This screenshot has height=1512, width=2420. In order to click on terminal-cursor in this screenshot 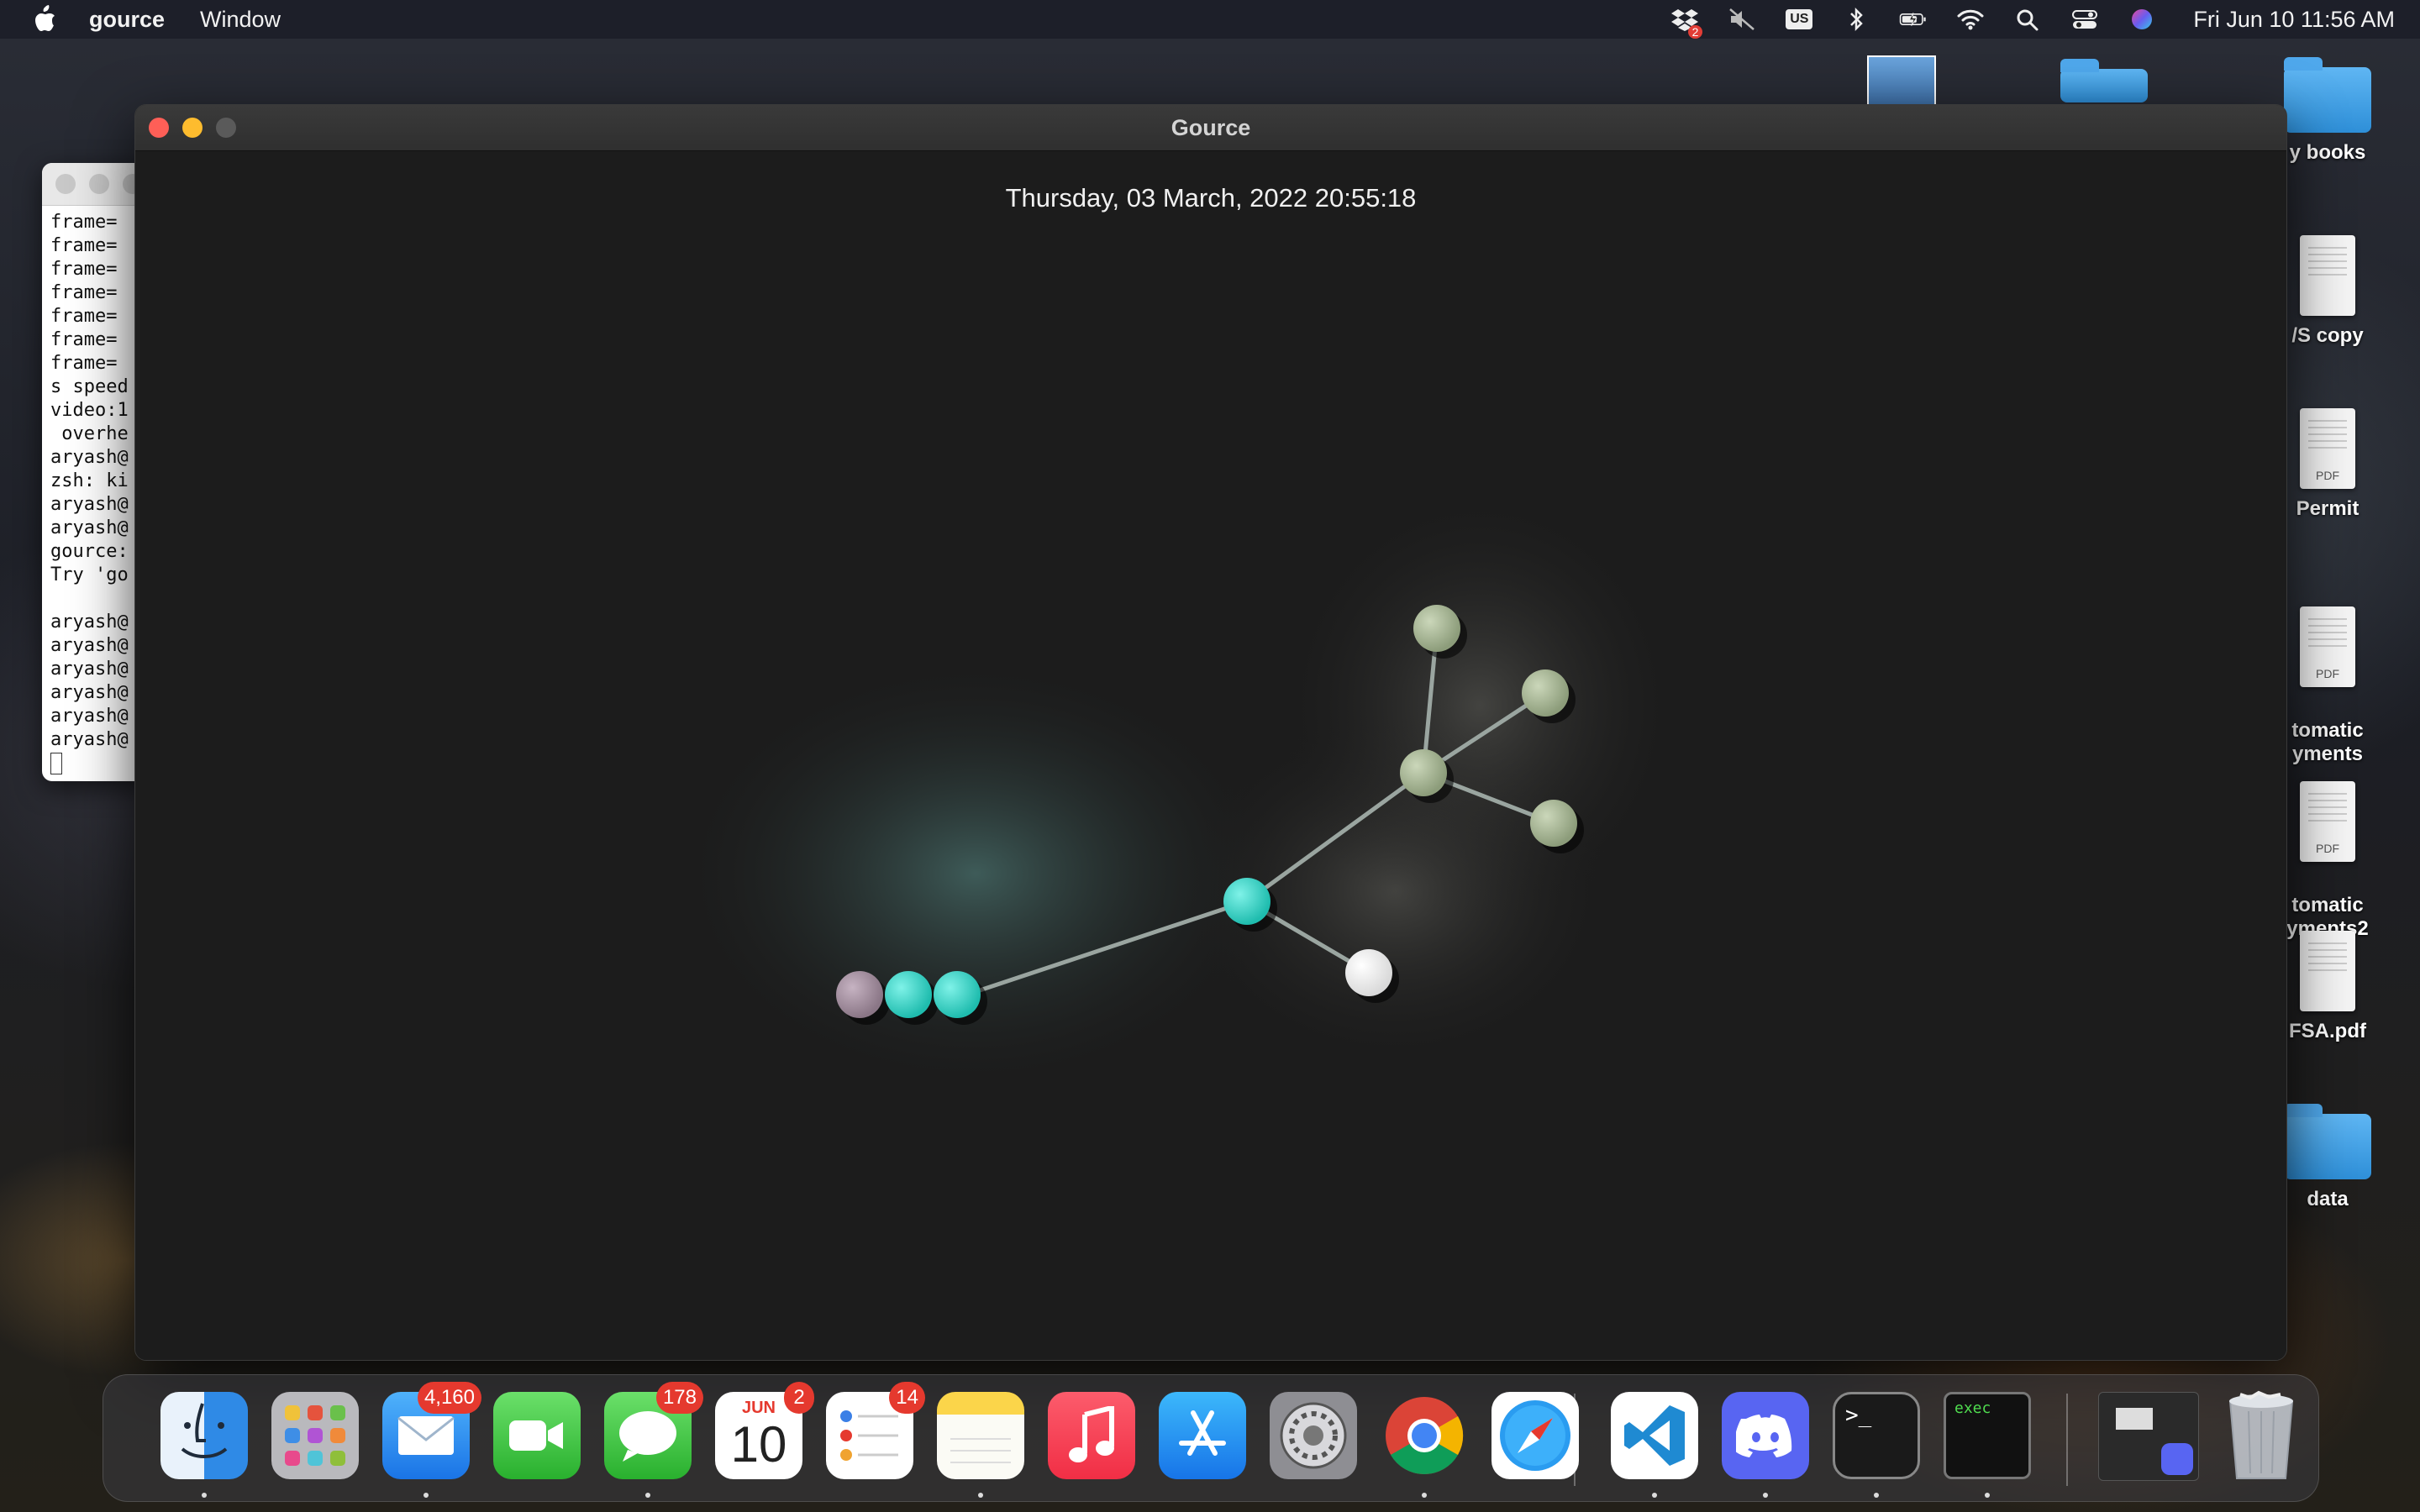, I will do `click(56, 763)`.